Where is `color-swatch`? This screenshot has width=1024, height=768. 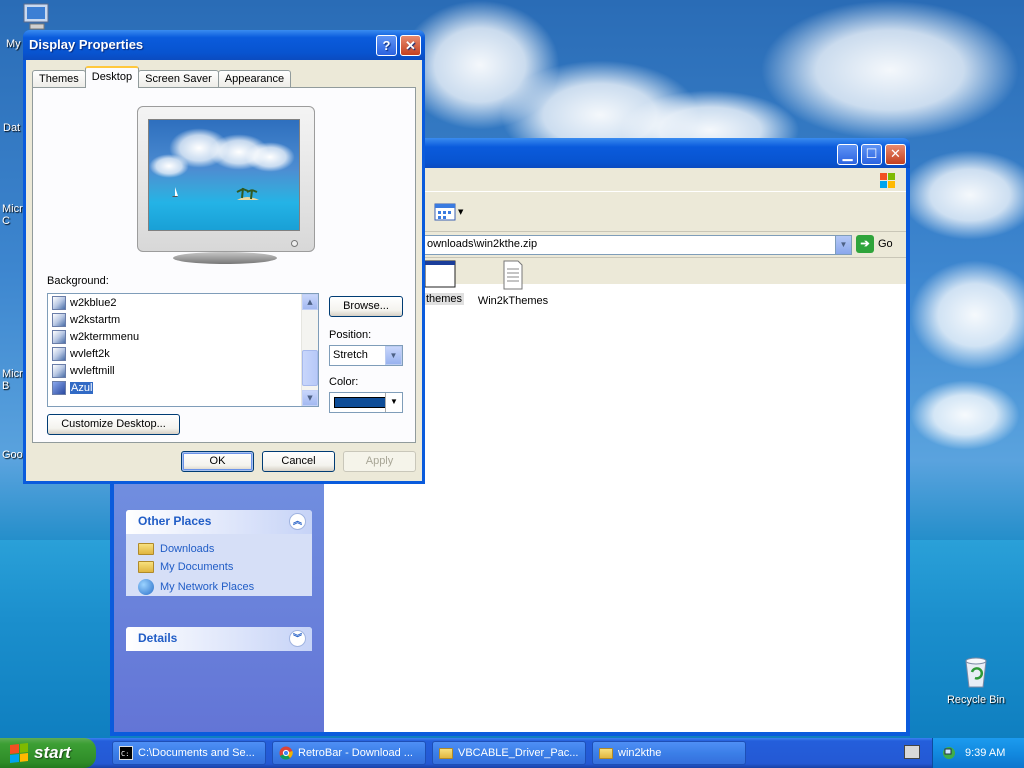 color-swatch is located at coordinates (361, 402).